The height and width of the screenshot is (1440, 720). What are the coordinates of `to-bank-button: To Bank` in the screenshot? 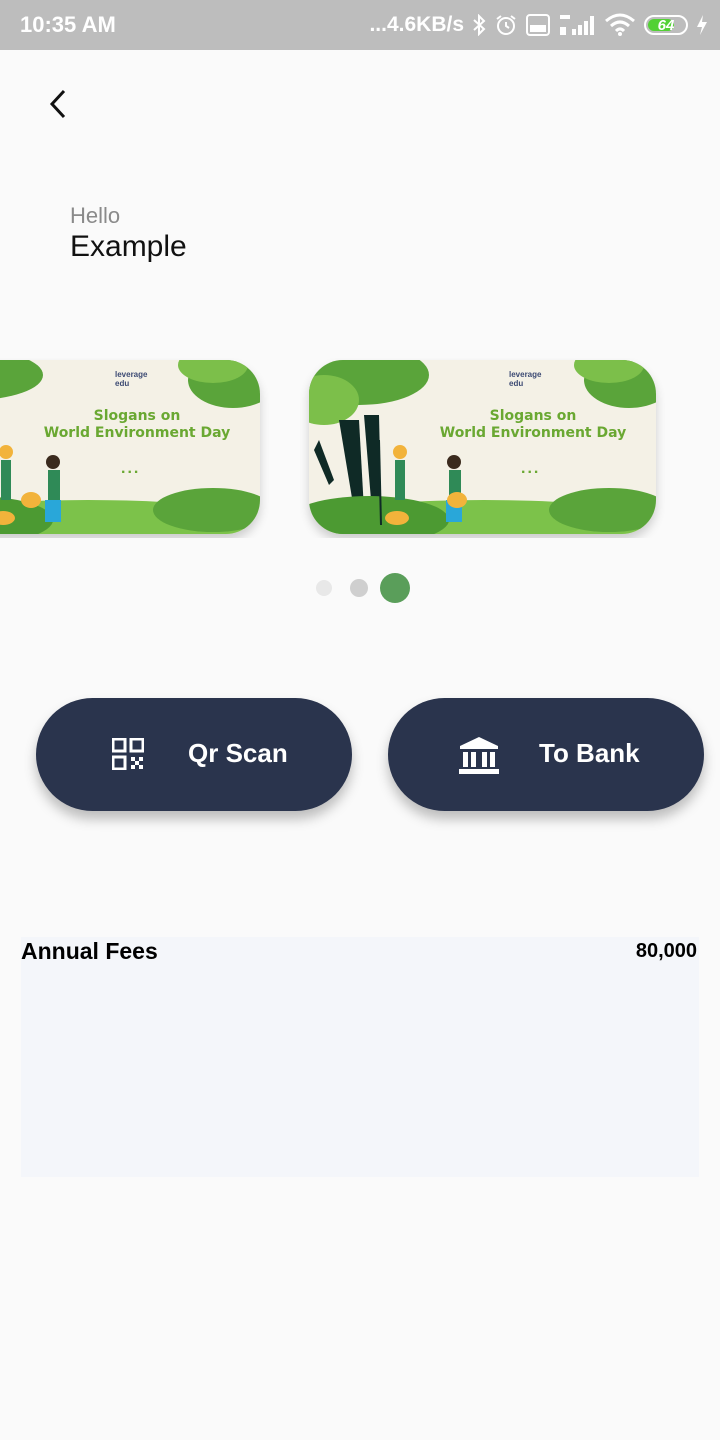 It's located at (546, 754).